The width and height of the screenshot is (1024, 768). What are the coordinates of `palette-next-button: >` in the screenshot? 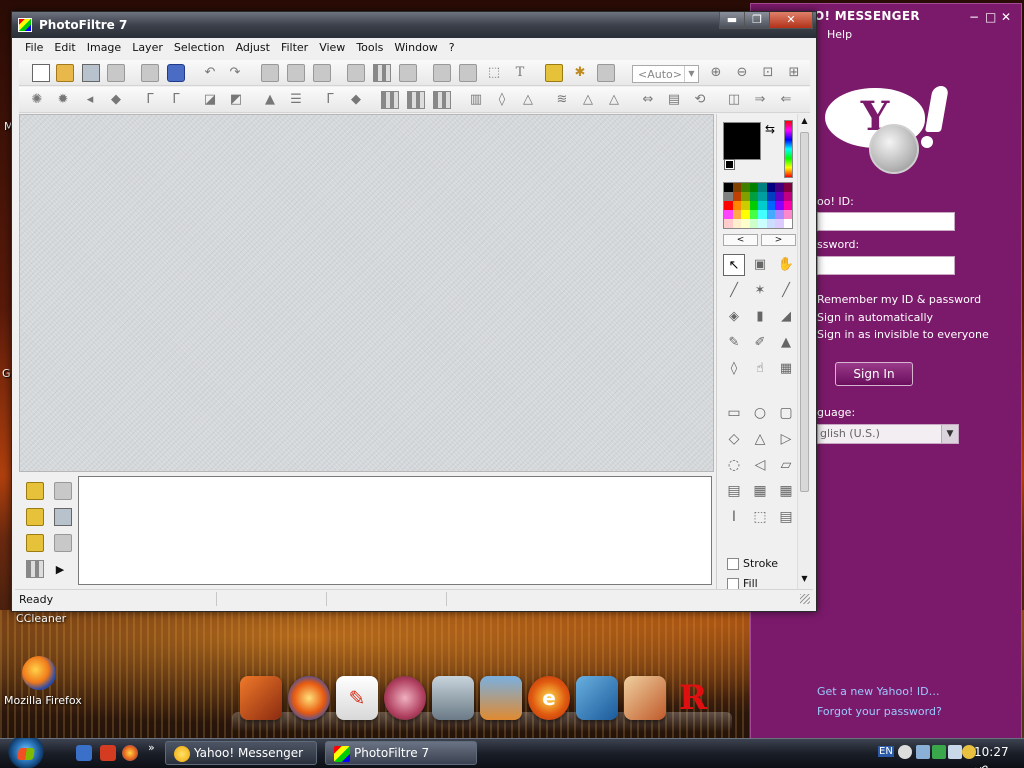 It's located at (778, 240).